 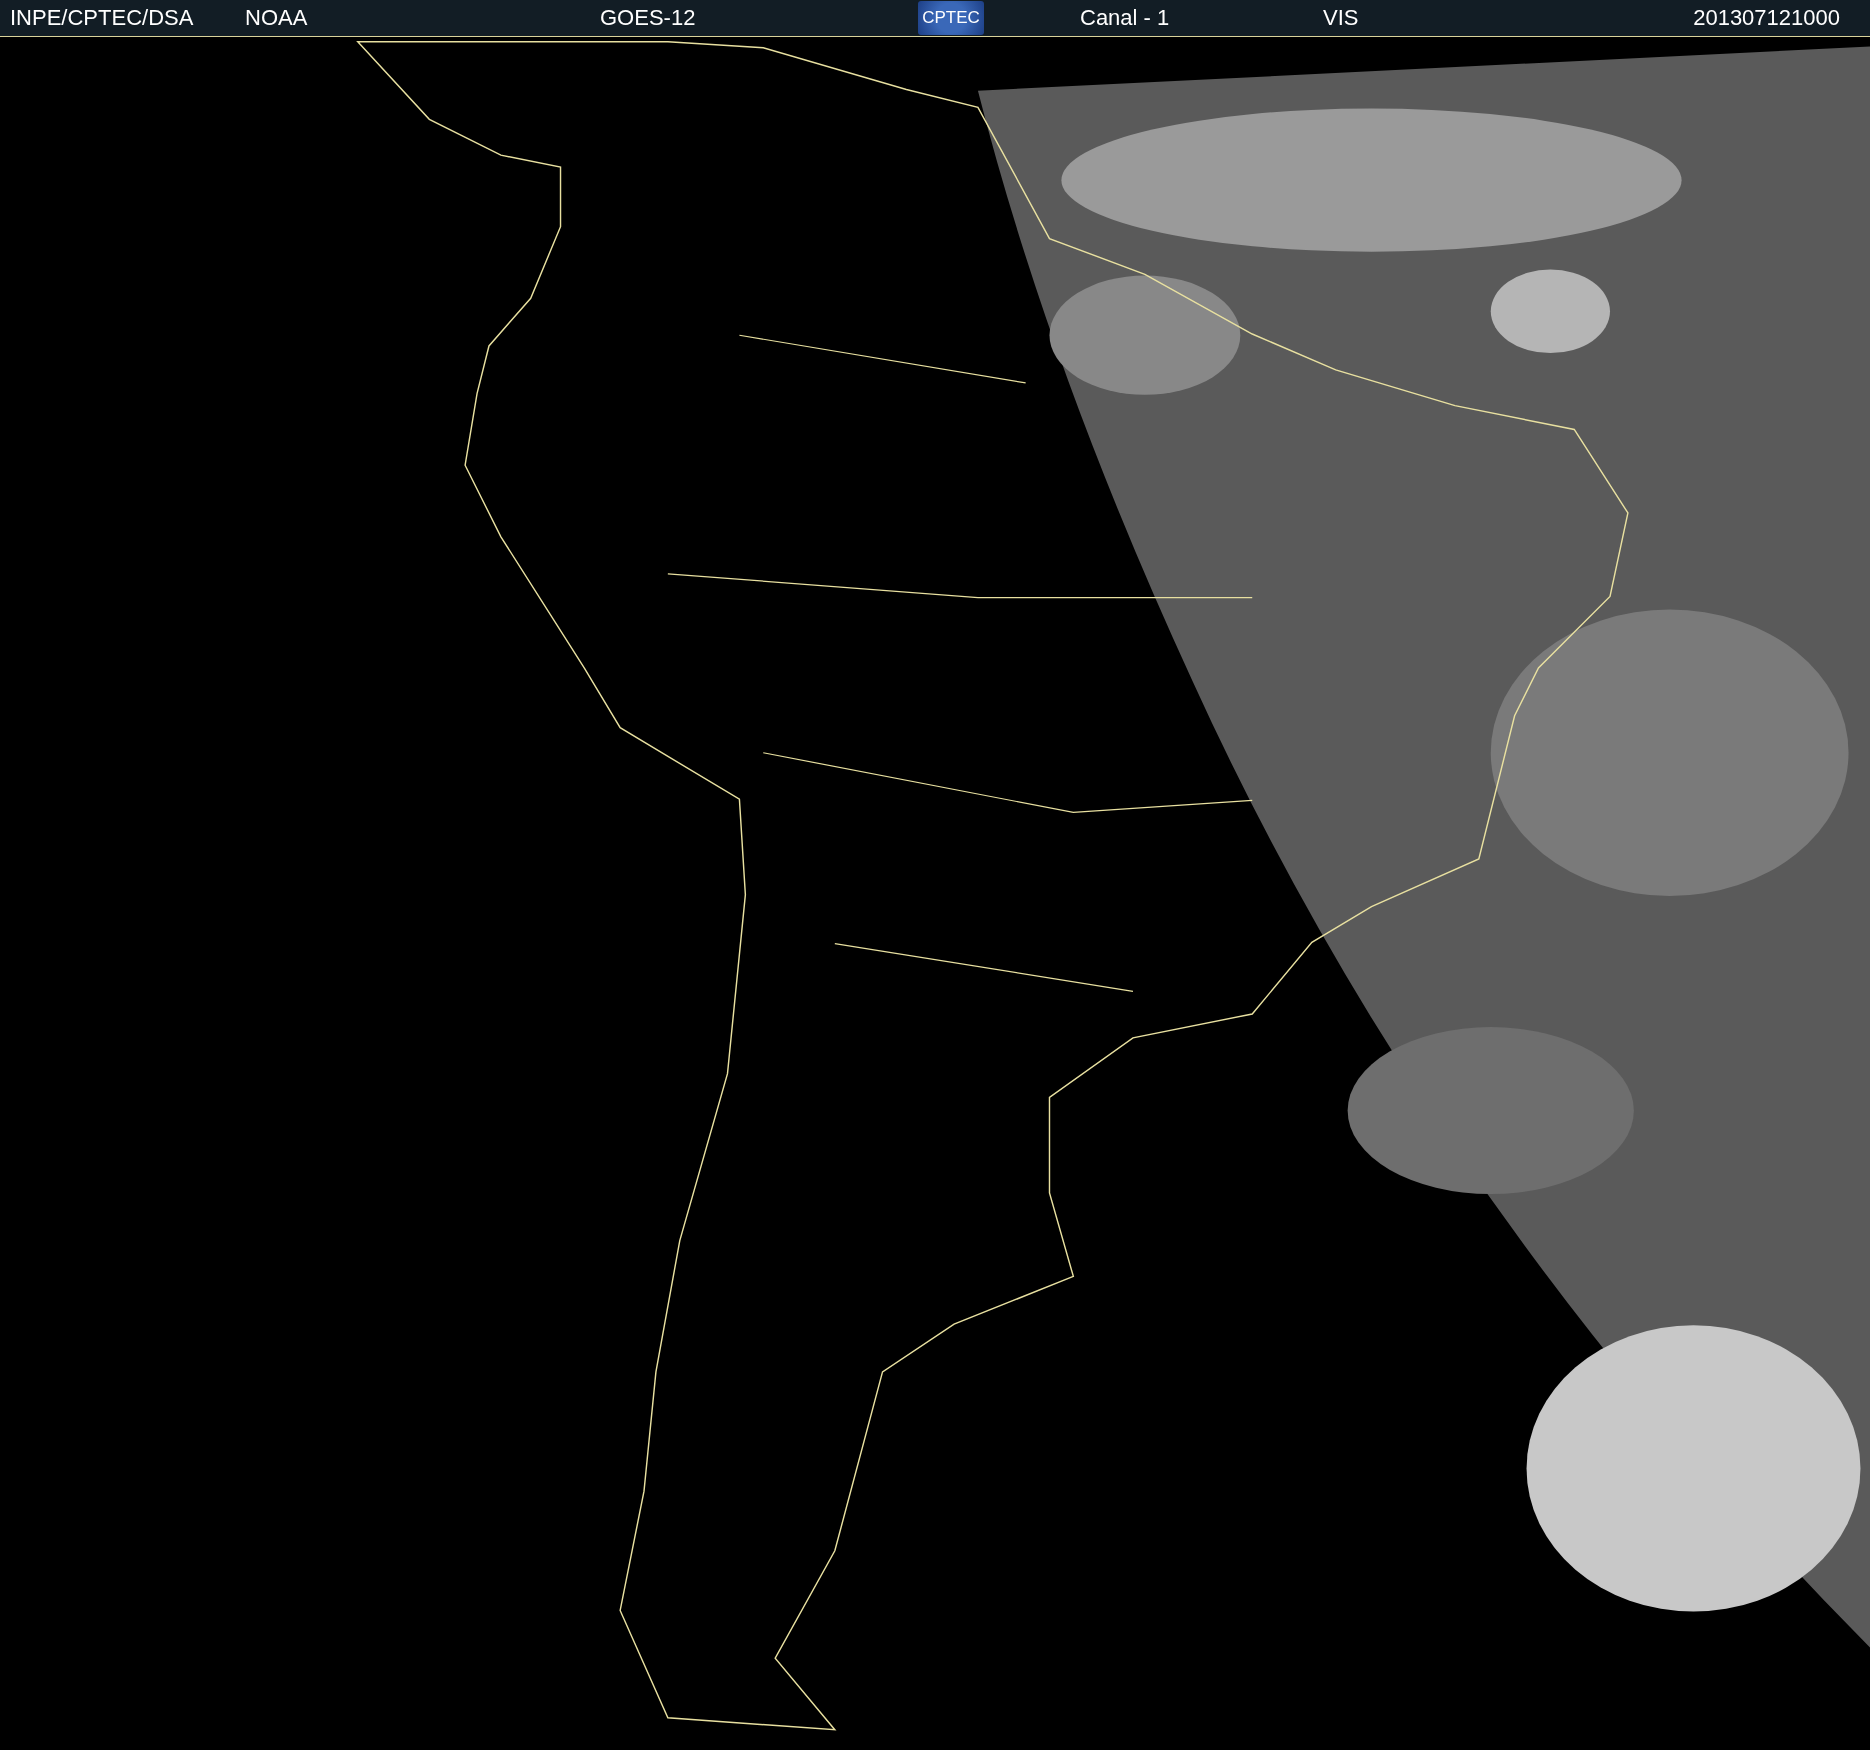 What do you see at coordinates (1766, 18) in the screenshot?
I see `timestamp-label: 201307121000` at bounding box center [1766, 18].